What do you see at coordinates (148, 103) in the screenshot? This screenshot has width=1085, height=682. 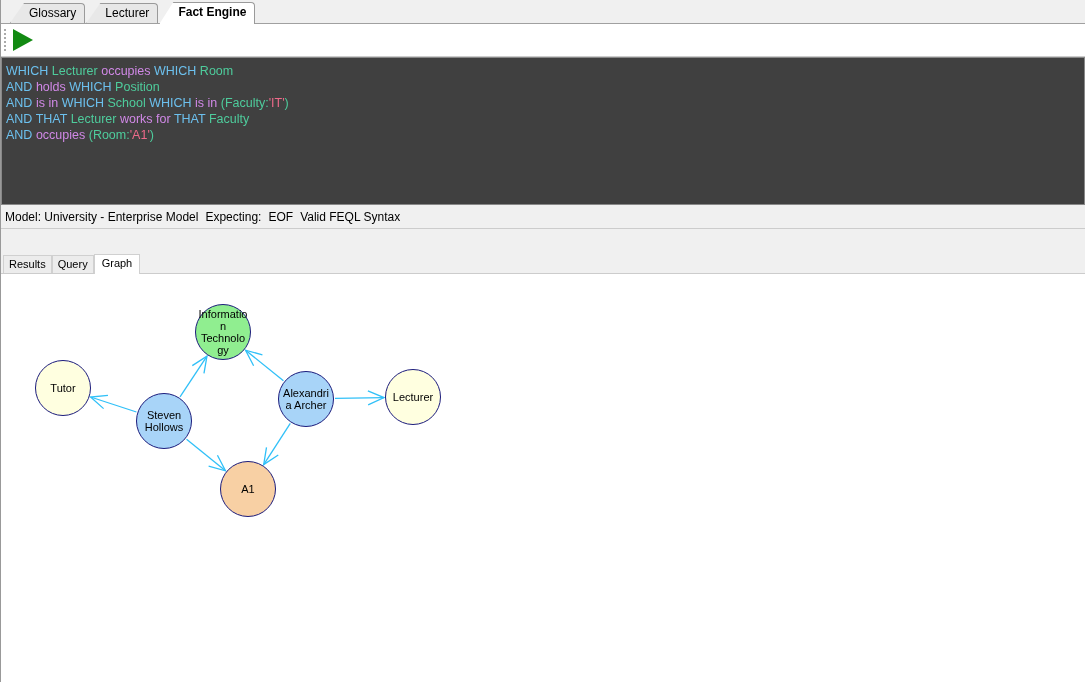 I see `code-line: AND is in WHICH School WHICH is in (Faculty:'IT')` at bounding box center [148, 103].